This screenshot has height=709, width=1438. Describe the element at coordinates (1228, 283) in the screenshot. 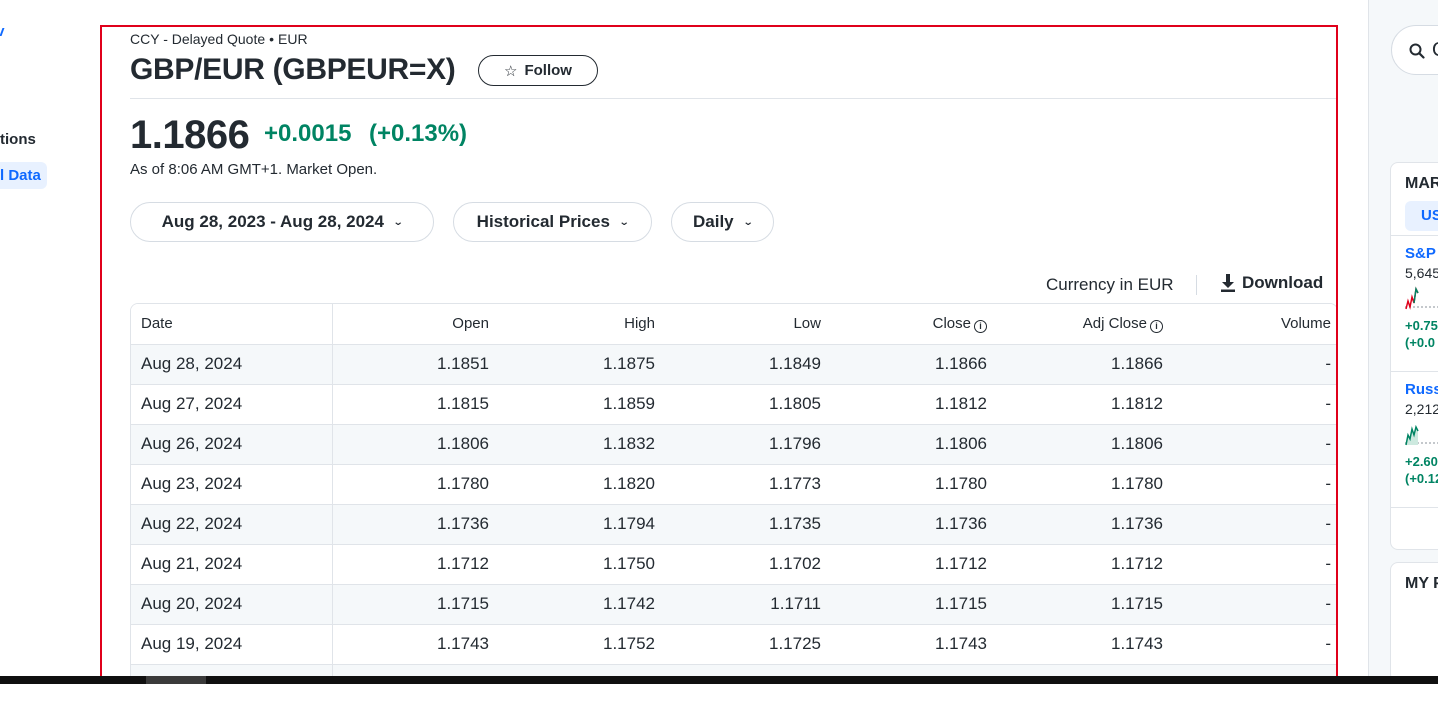

I see `download-icon` at that location.